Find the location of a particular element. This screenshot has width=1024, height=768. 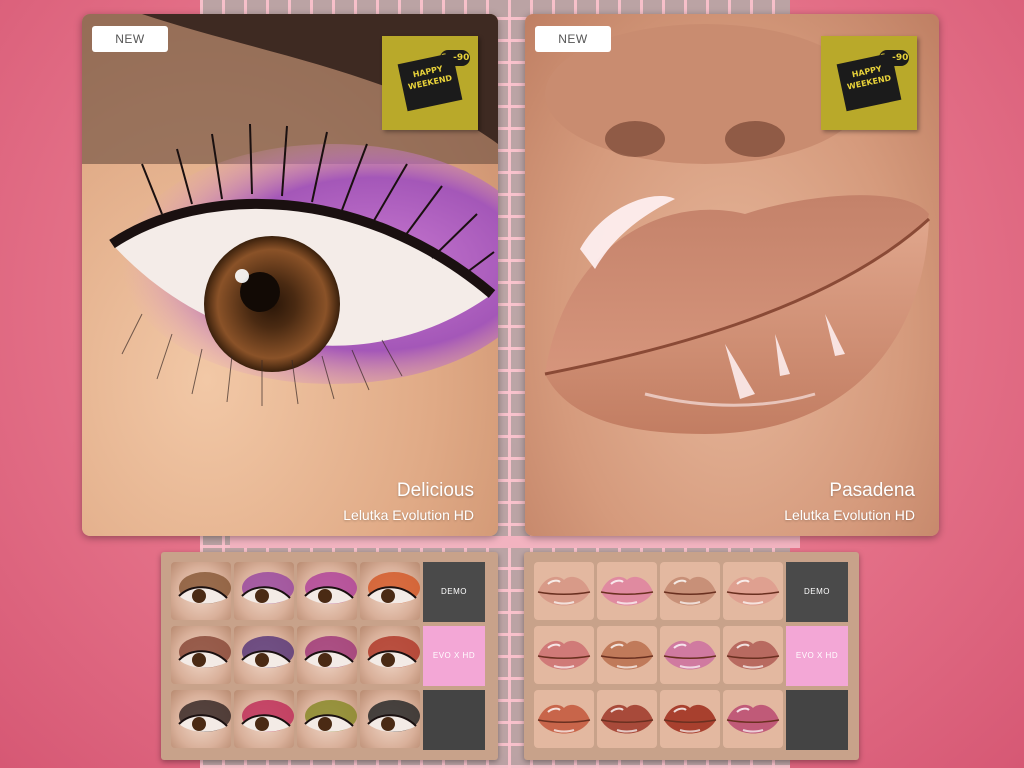

product-title: Delicious is located at coordinates (435, 490).